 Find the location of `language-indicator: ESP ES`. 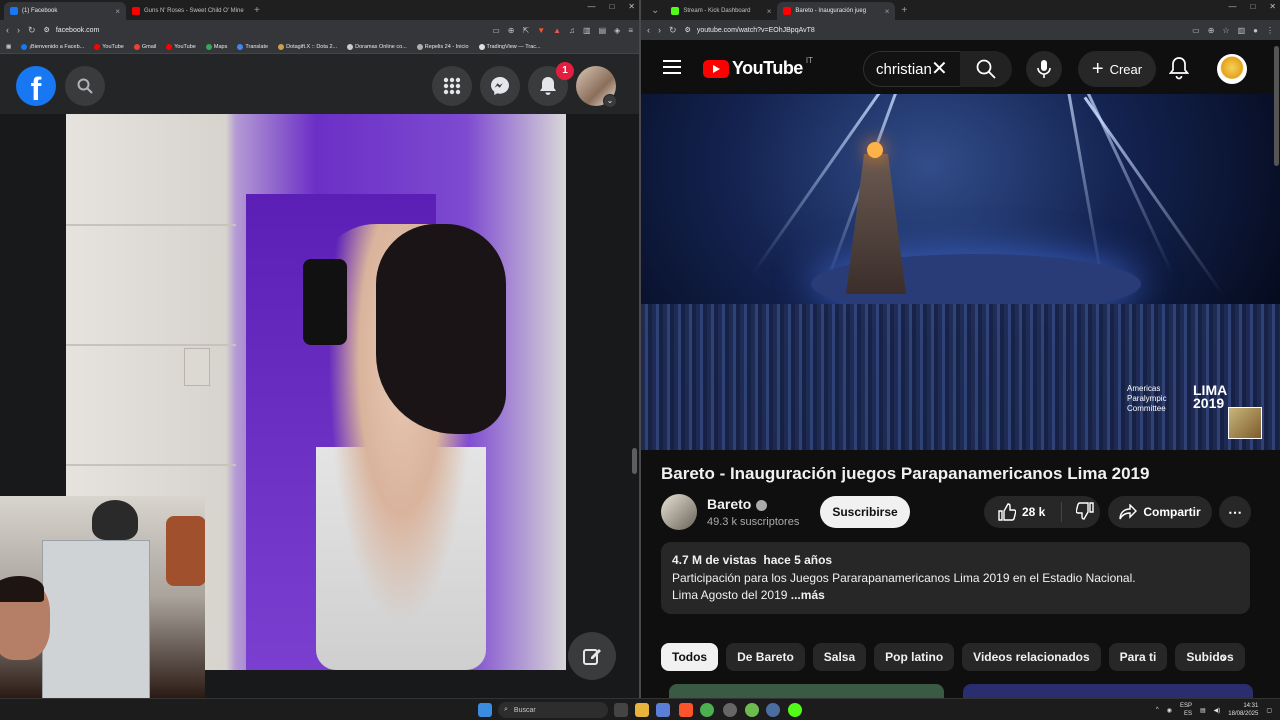

language-indicator: ESP ES is located at coordinates (1186, 710).